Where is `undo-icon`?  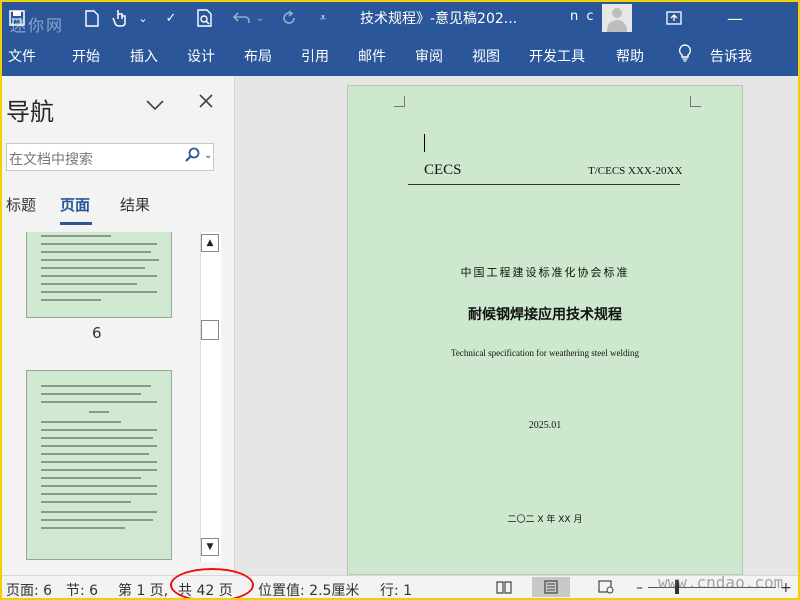 undo-icon is located at coordinates (242, 18).